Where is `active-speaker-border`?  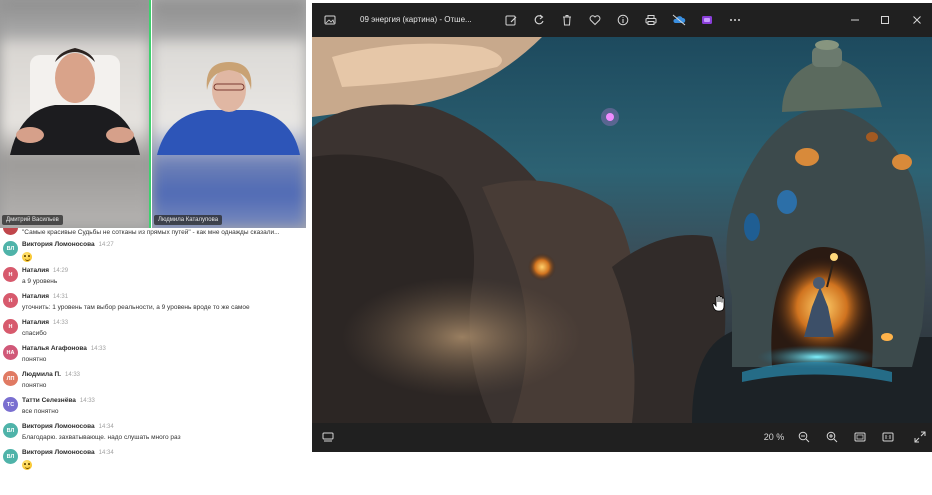 active-speaker-border is located at coordinates (150, 114).